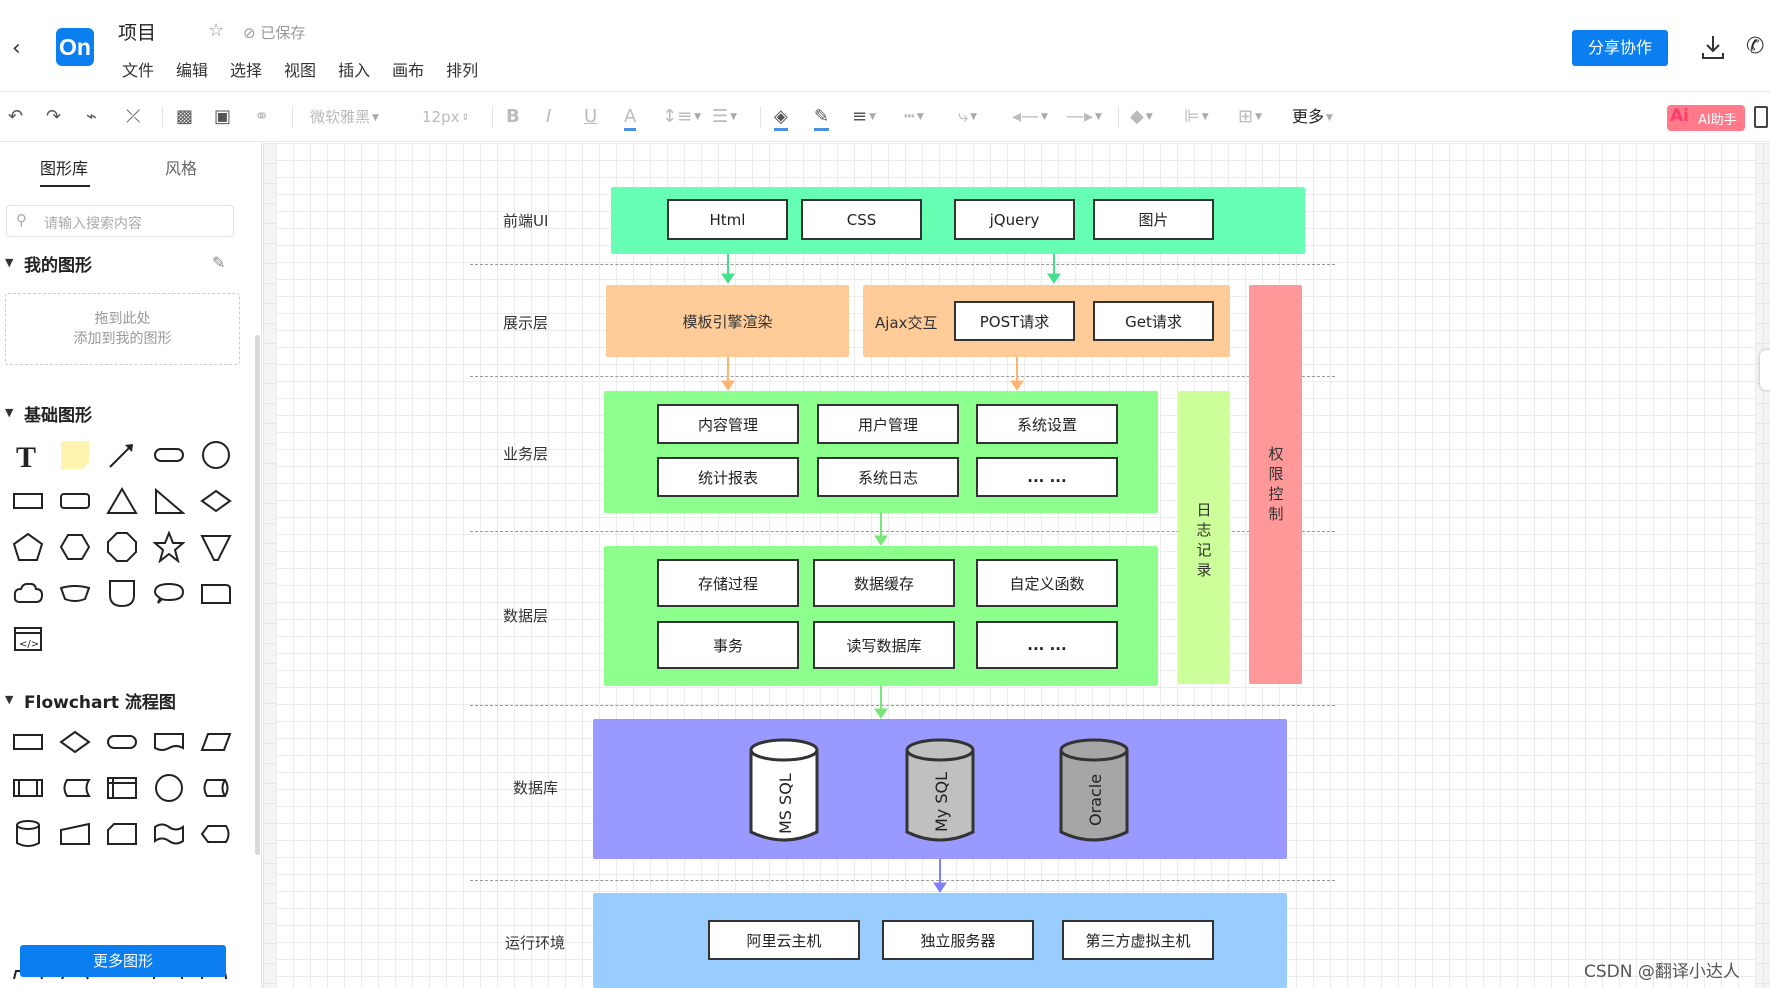  Describe the element at coordinates (1094, 792) in the screenshot. I see `oracle-cylinder: Oracle` at that location.